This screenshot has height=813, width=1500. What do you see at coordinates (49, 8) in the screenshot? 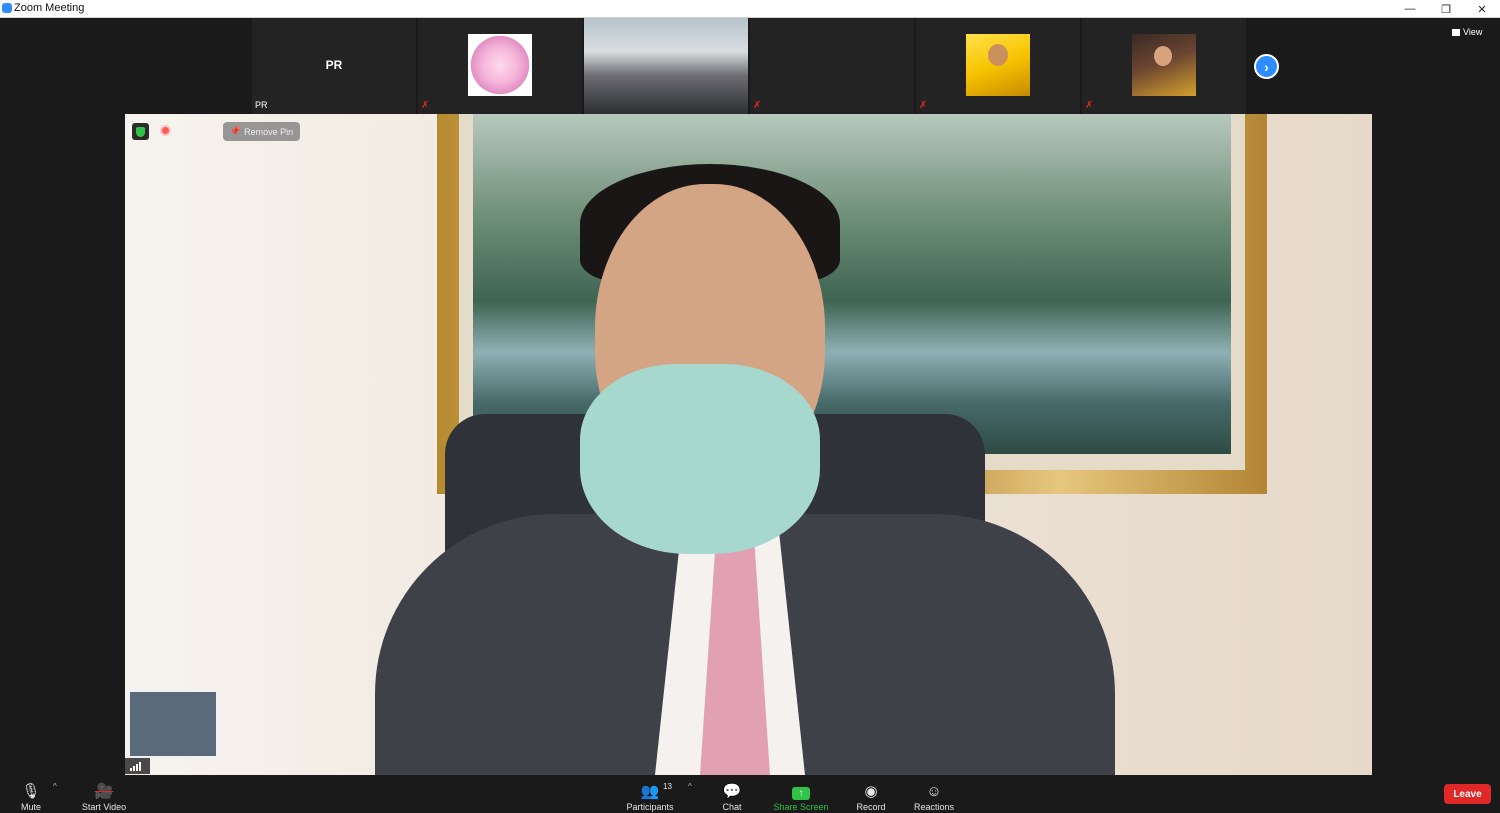
I see `window-title: Zoom Meeting` at bounding box center [49, 8].